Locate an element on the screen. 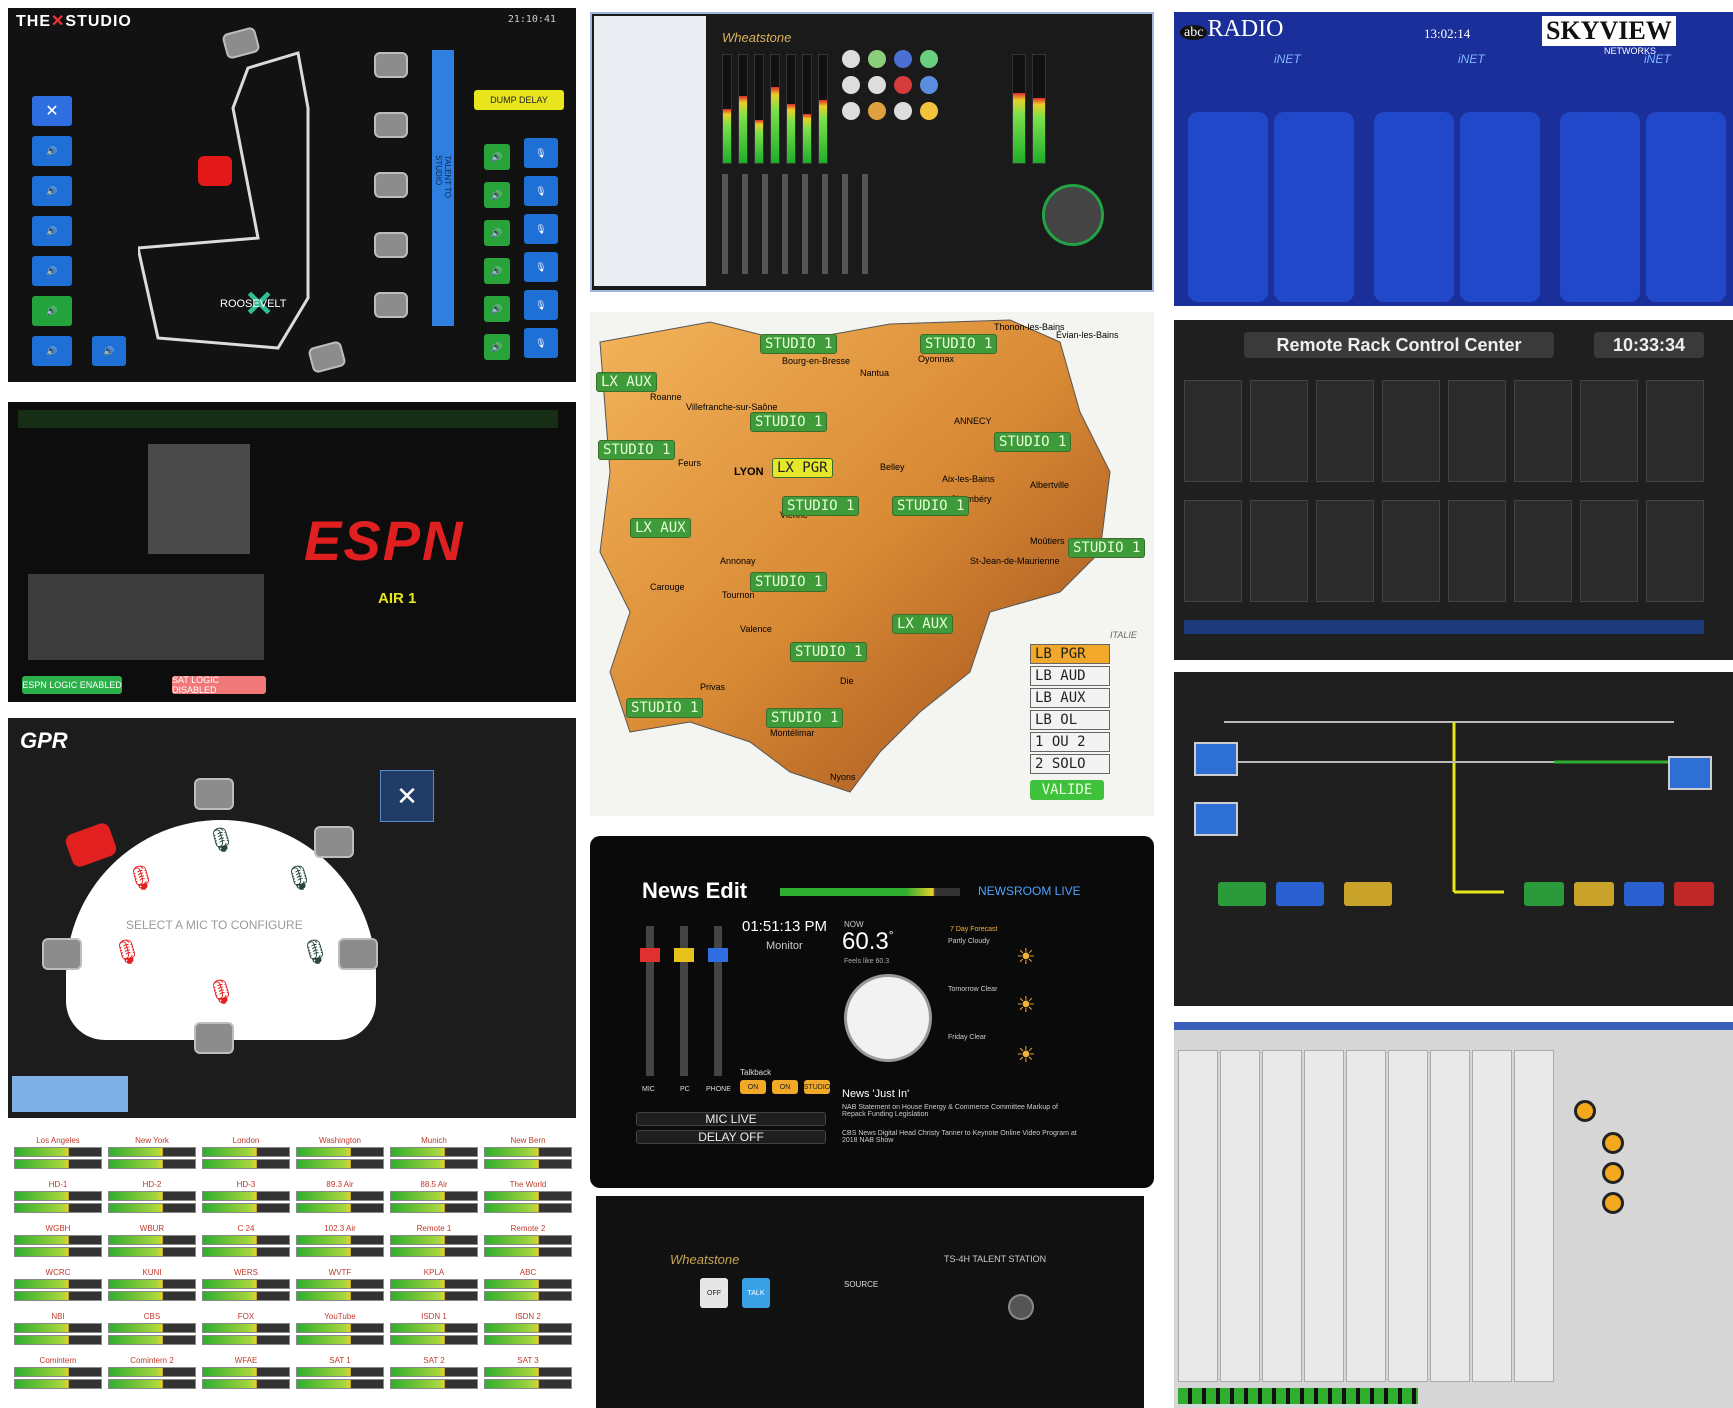  file-browser is located at coordinates (650, 151).